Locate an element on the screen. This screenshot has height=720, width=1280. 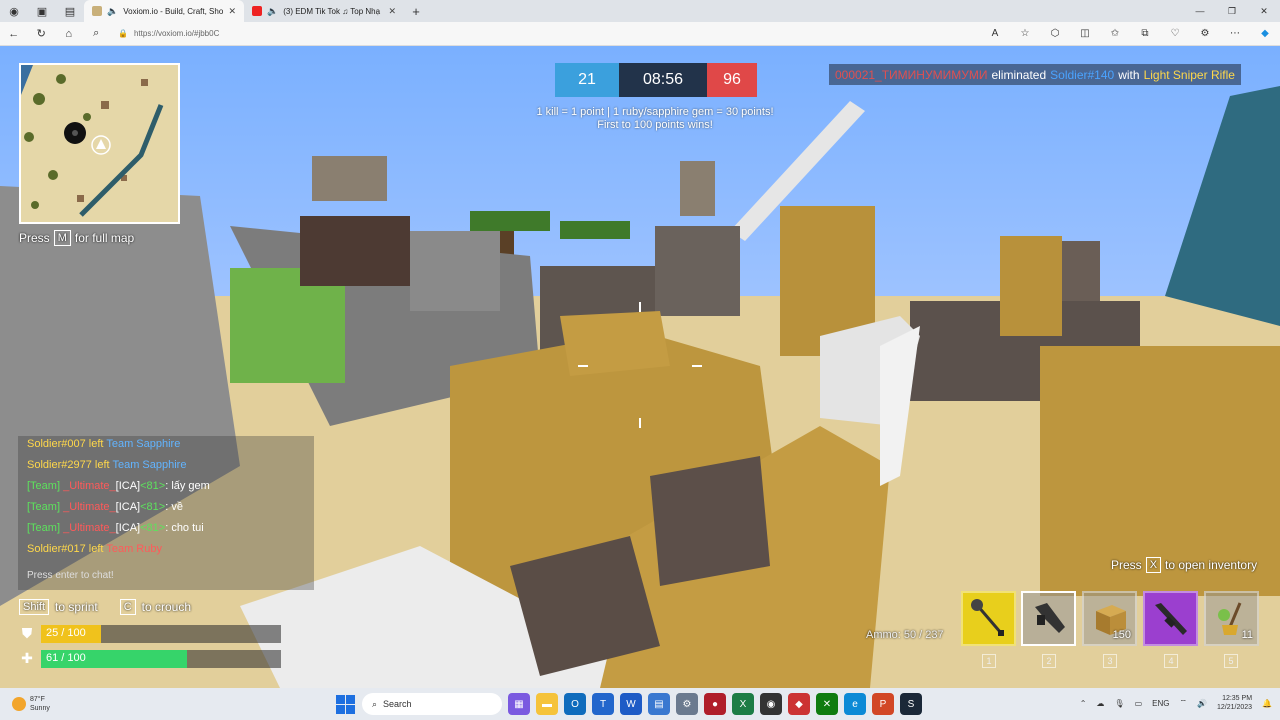
app-dark-icon: ◉ is located at coordinates (771, 704).